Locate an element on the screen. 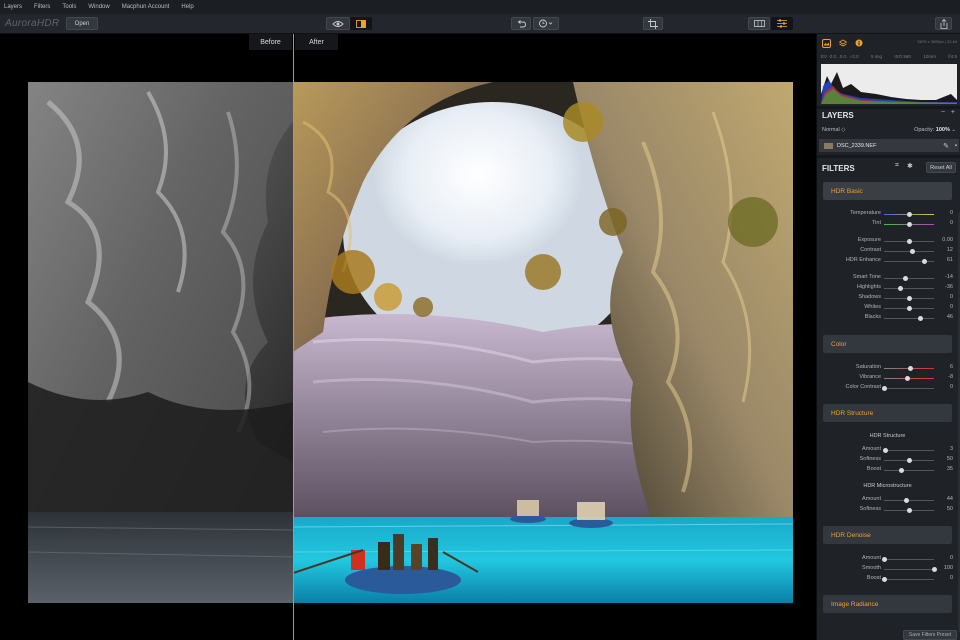 The image size is (960, 640). filter-header-image-radiance: Image Radiance is located at coordinates (887, 604).